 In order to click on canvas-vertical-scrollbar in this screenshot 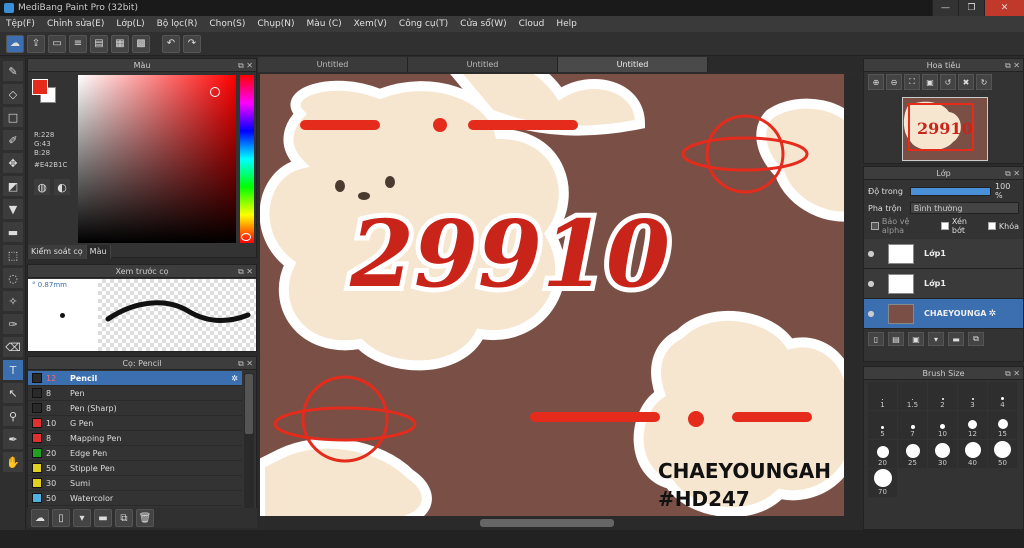, I will do `click(853, 295)`.